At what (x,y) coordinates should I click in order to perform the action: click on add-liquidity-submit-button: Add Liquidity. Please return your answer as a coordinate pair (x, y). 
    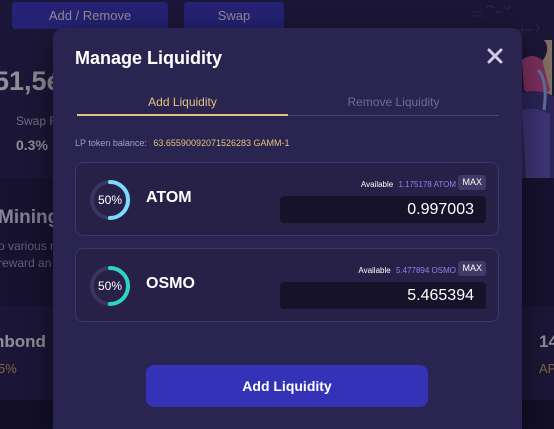
    Looking at the image, I should click on (287, 386).